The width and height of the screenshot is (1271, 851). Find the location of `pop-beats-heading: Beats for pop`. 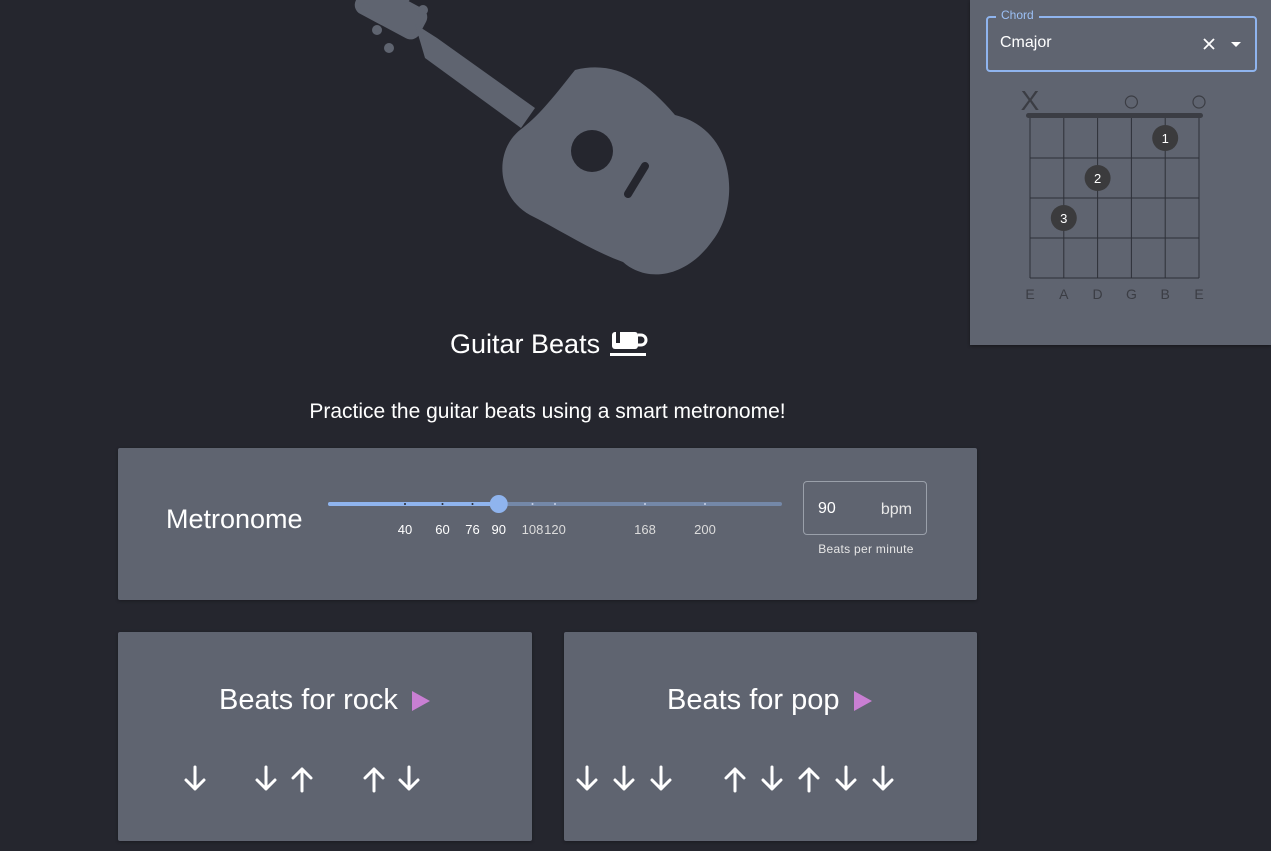

pop-beats-heading: Beats for pop is located at coordinates (770, 700).